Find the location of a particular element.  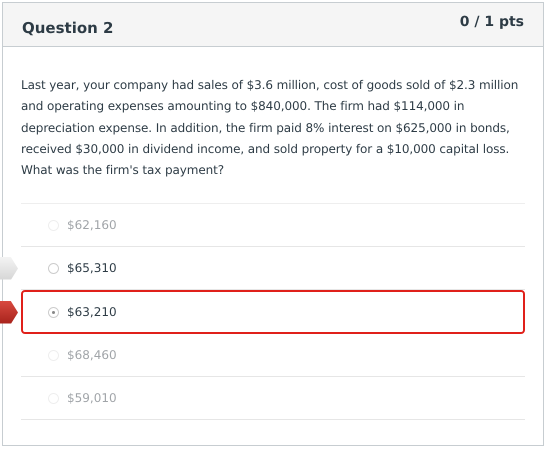

points-score: 0 / 1 pts is located at coordinates (492, 23).